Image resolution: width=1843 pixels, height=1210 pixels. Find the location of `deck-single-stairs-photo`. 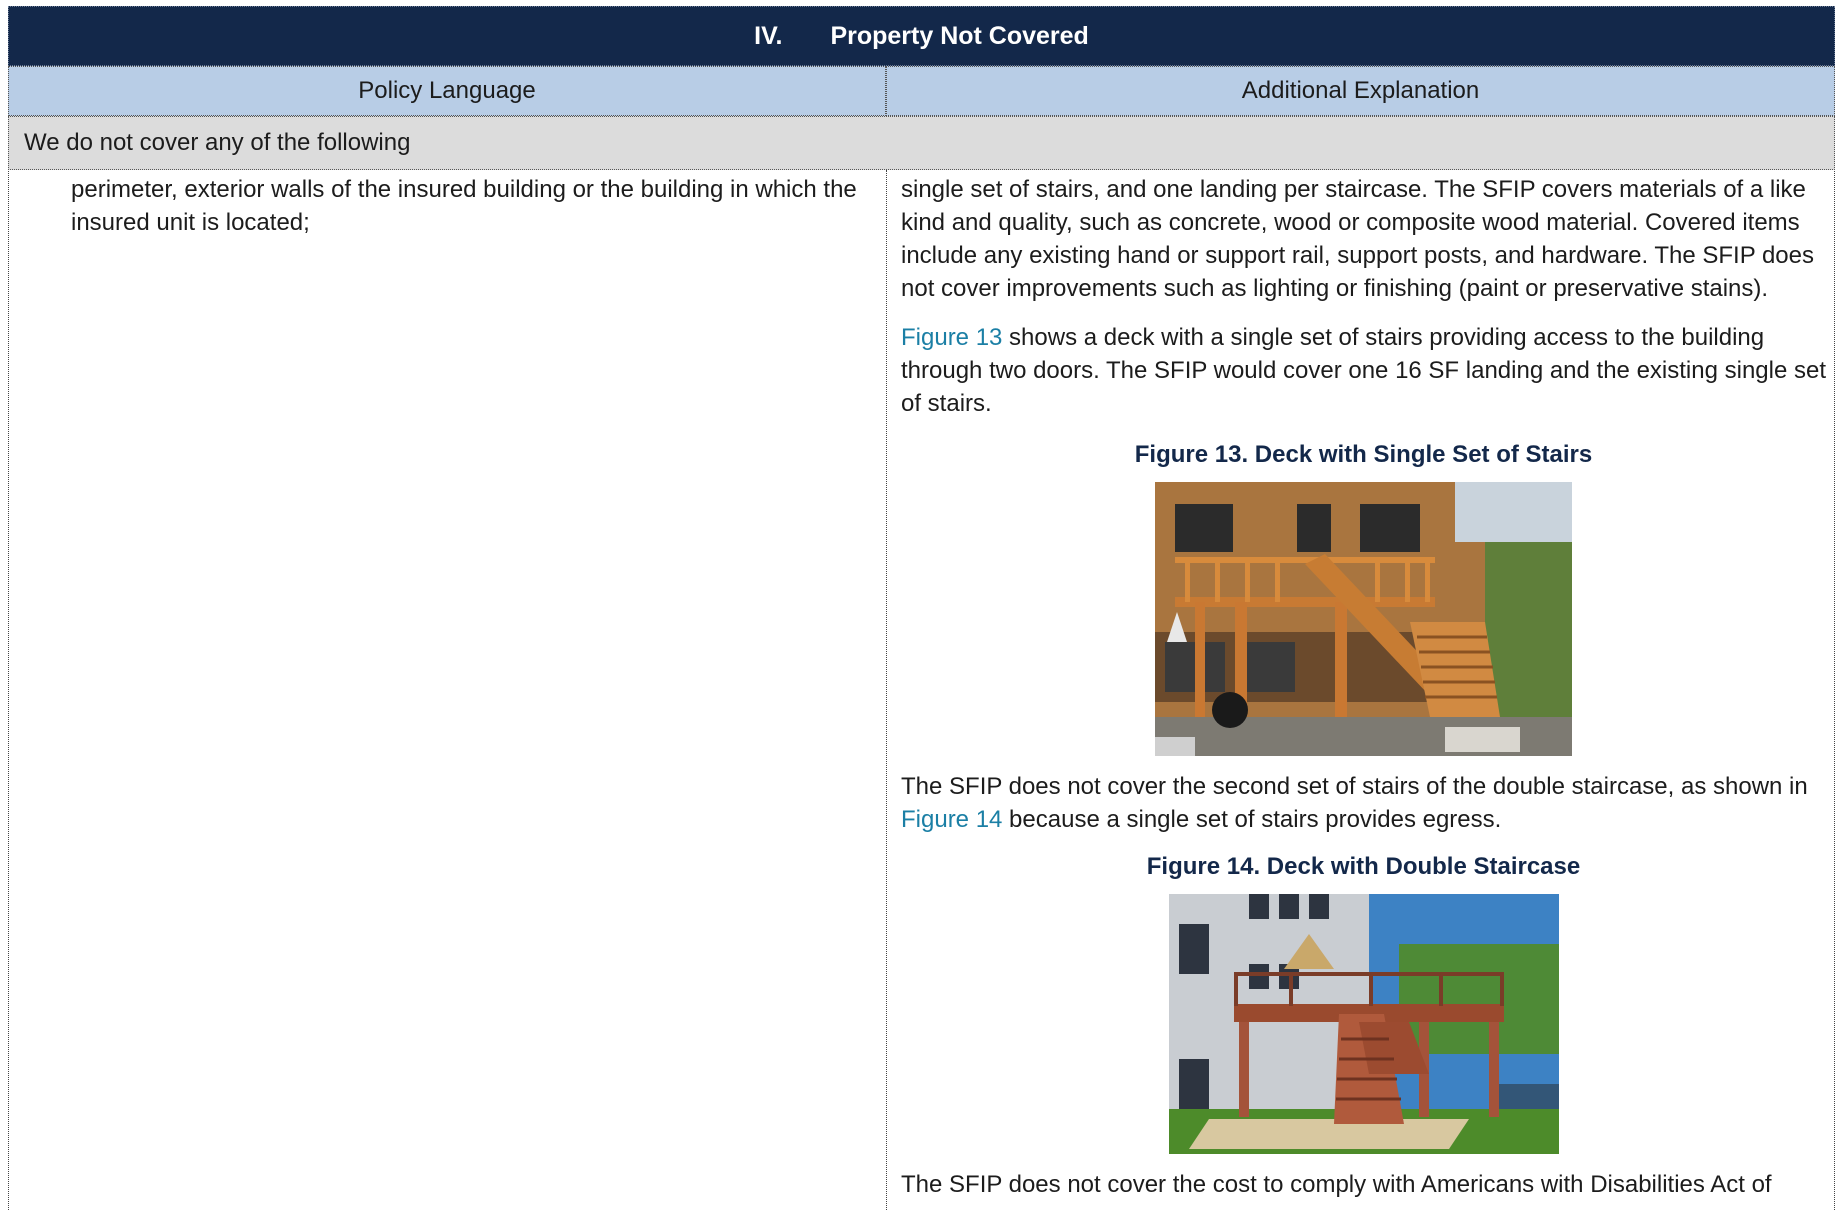

deck-single-stairs-photo is located at coordinates (1363, 619).